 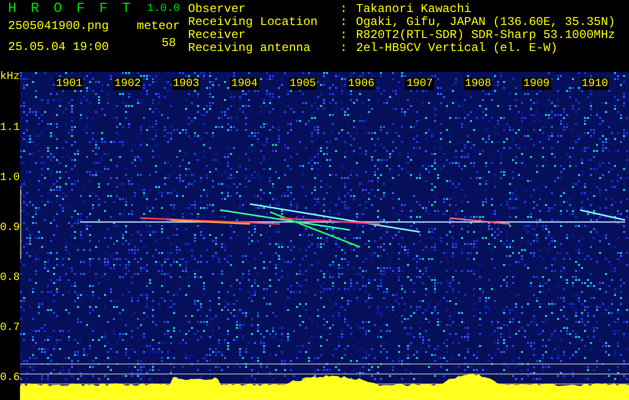 I want to click on x-axis-label: 1903, so click(x=186, y=84).